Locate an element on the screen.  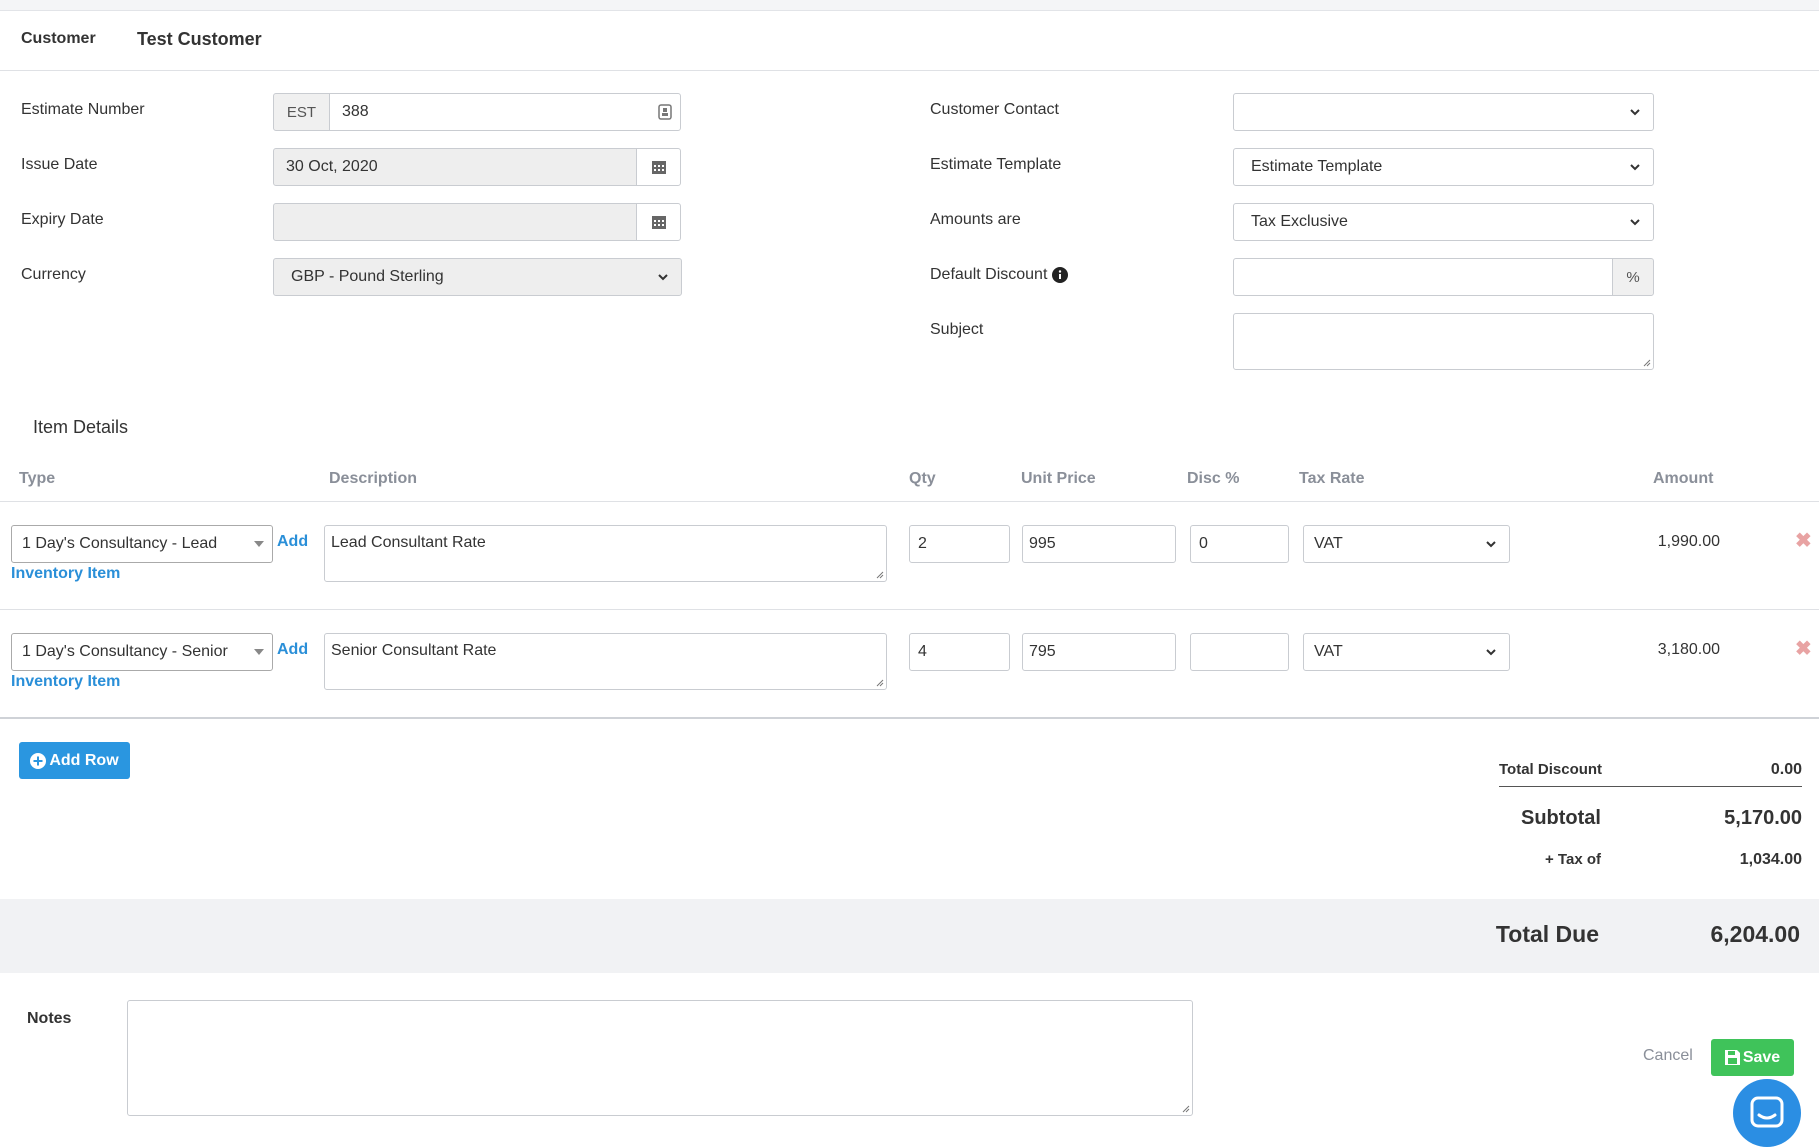
estimate-prefix: EST is located at coordinates (301, 112).